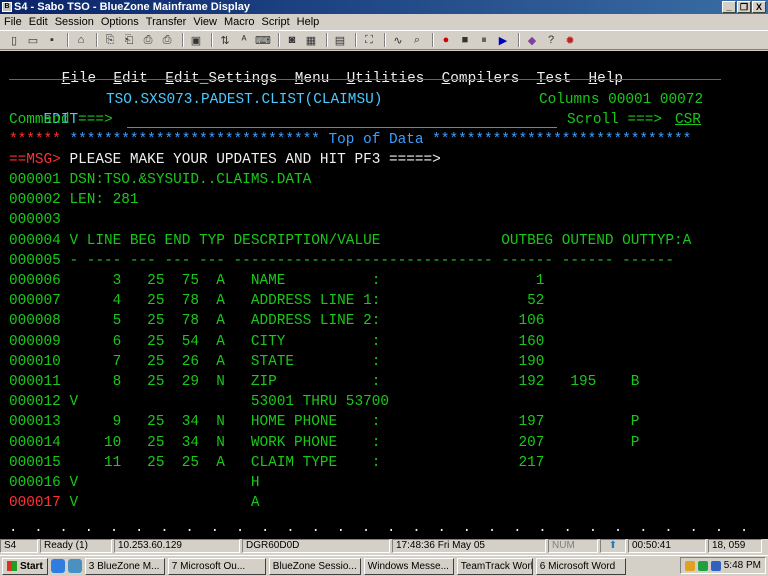 This screenshot has height=576, width=768. Describe the element at coordinates (292, 40) in the screenshot. I see `camera-icon: ◙` at that location.